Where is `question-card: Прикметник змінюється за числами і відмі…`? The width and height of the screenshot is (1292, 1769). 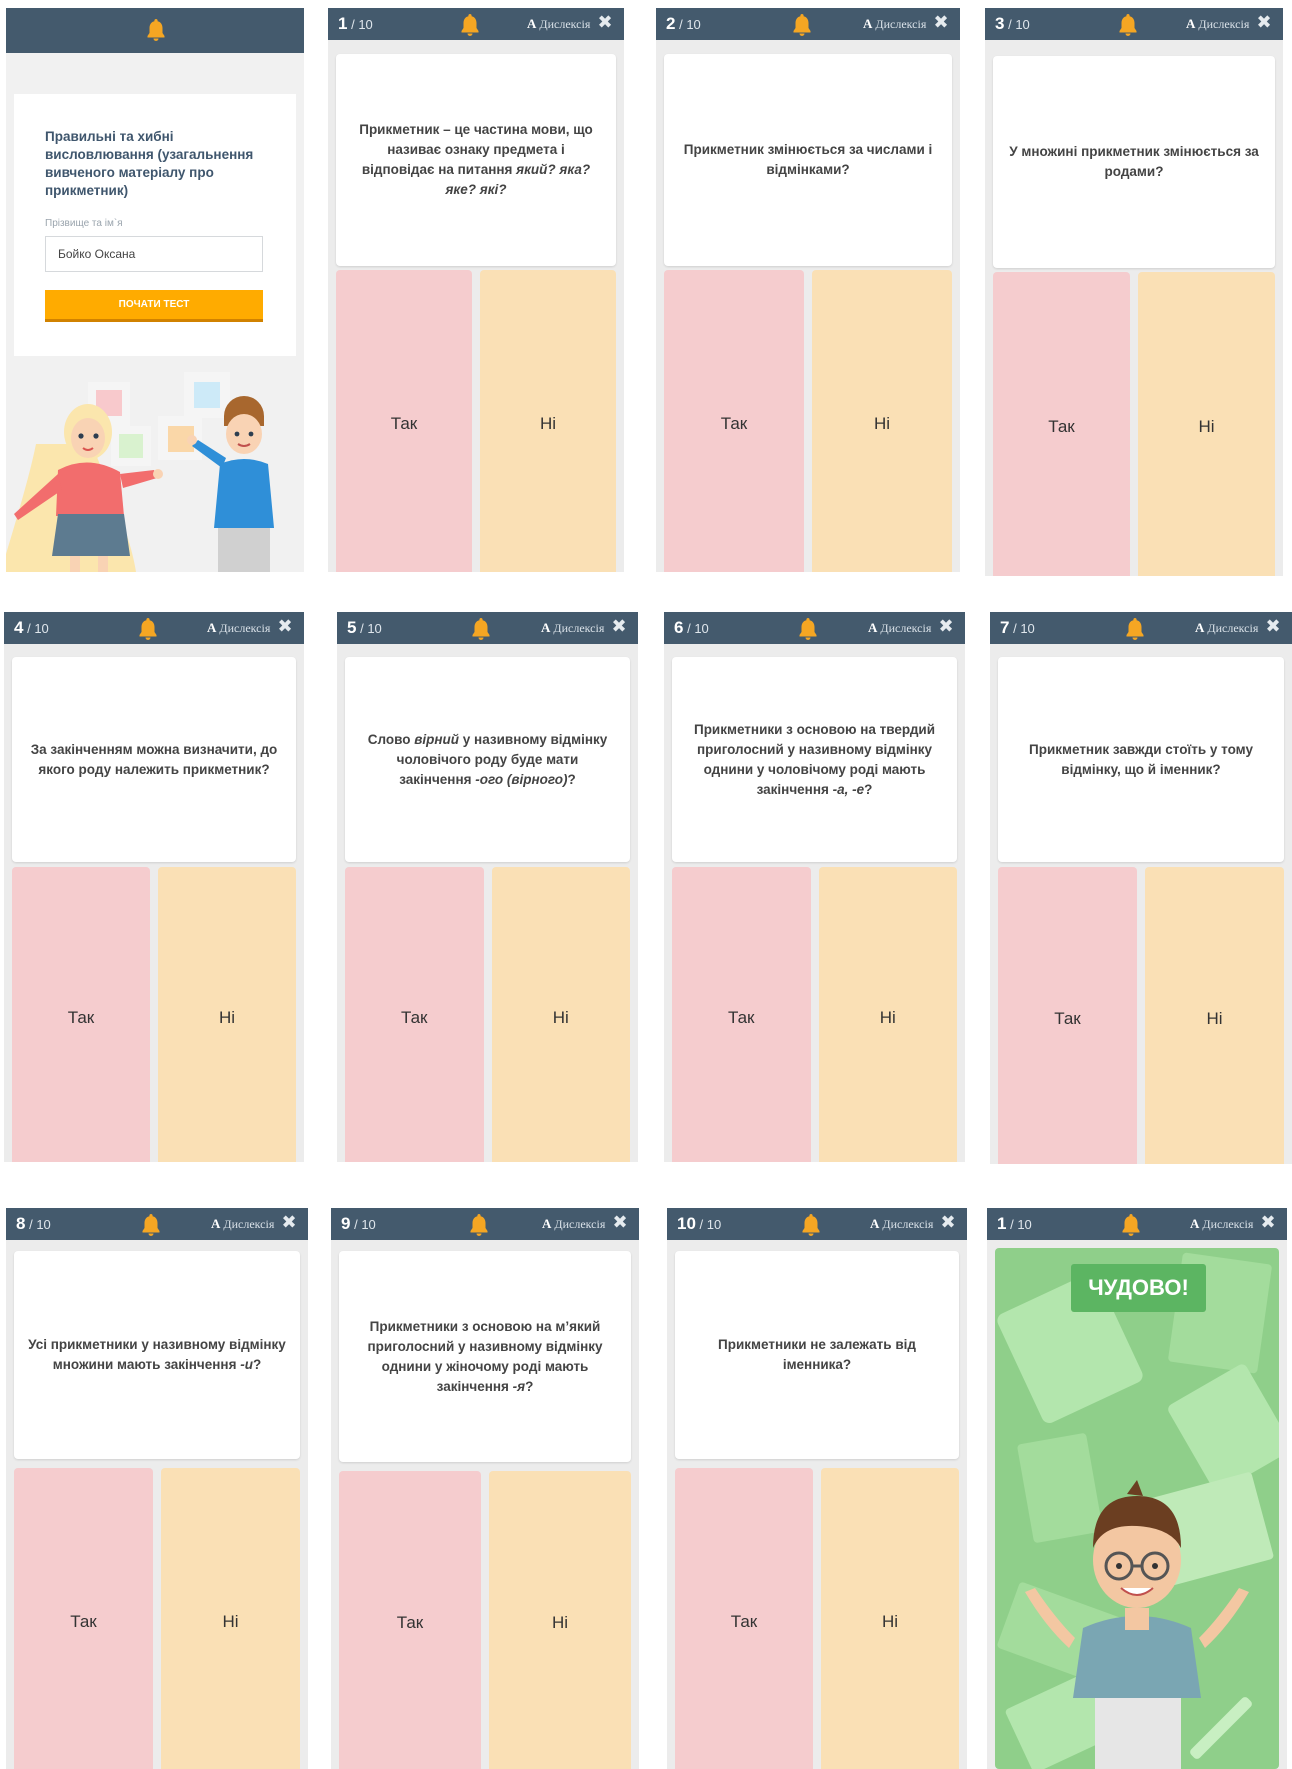 question-card: Прикметник змінюється за числами і відмі… is located at coordinates (808, 160).